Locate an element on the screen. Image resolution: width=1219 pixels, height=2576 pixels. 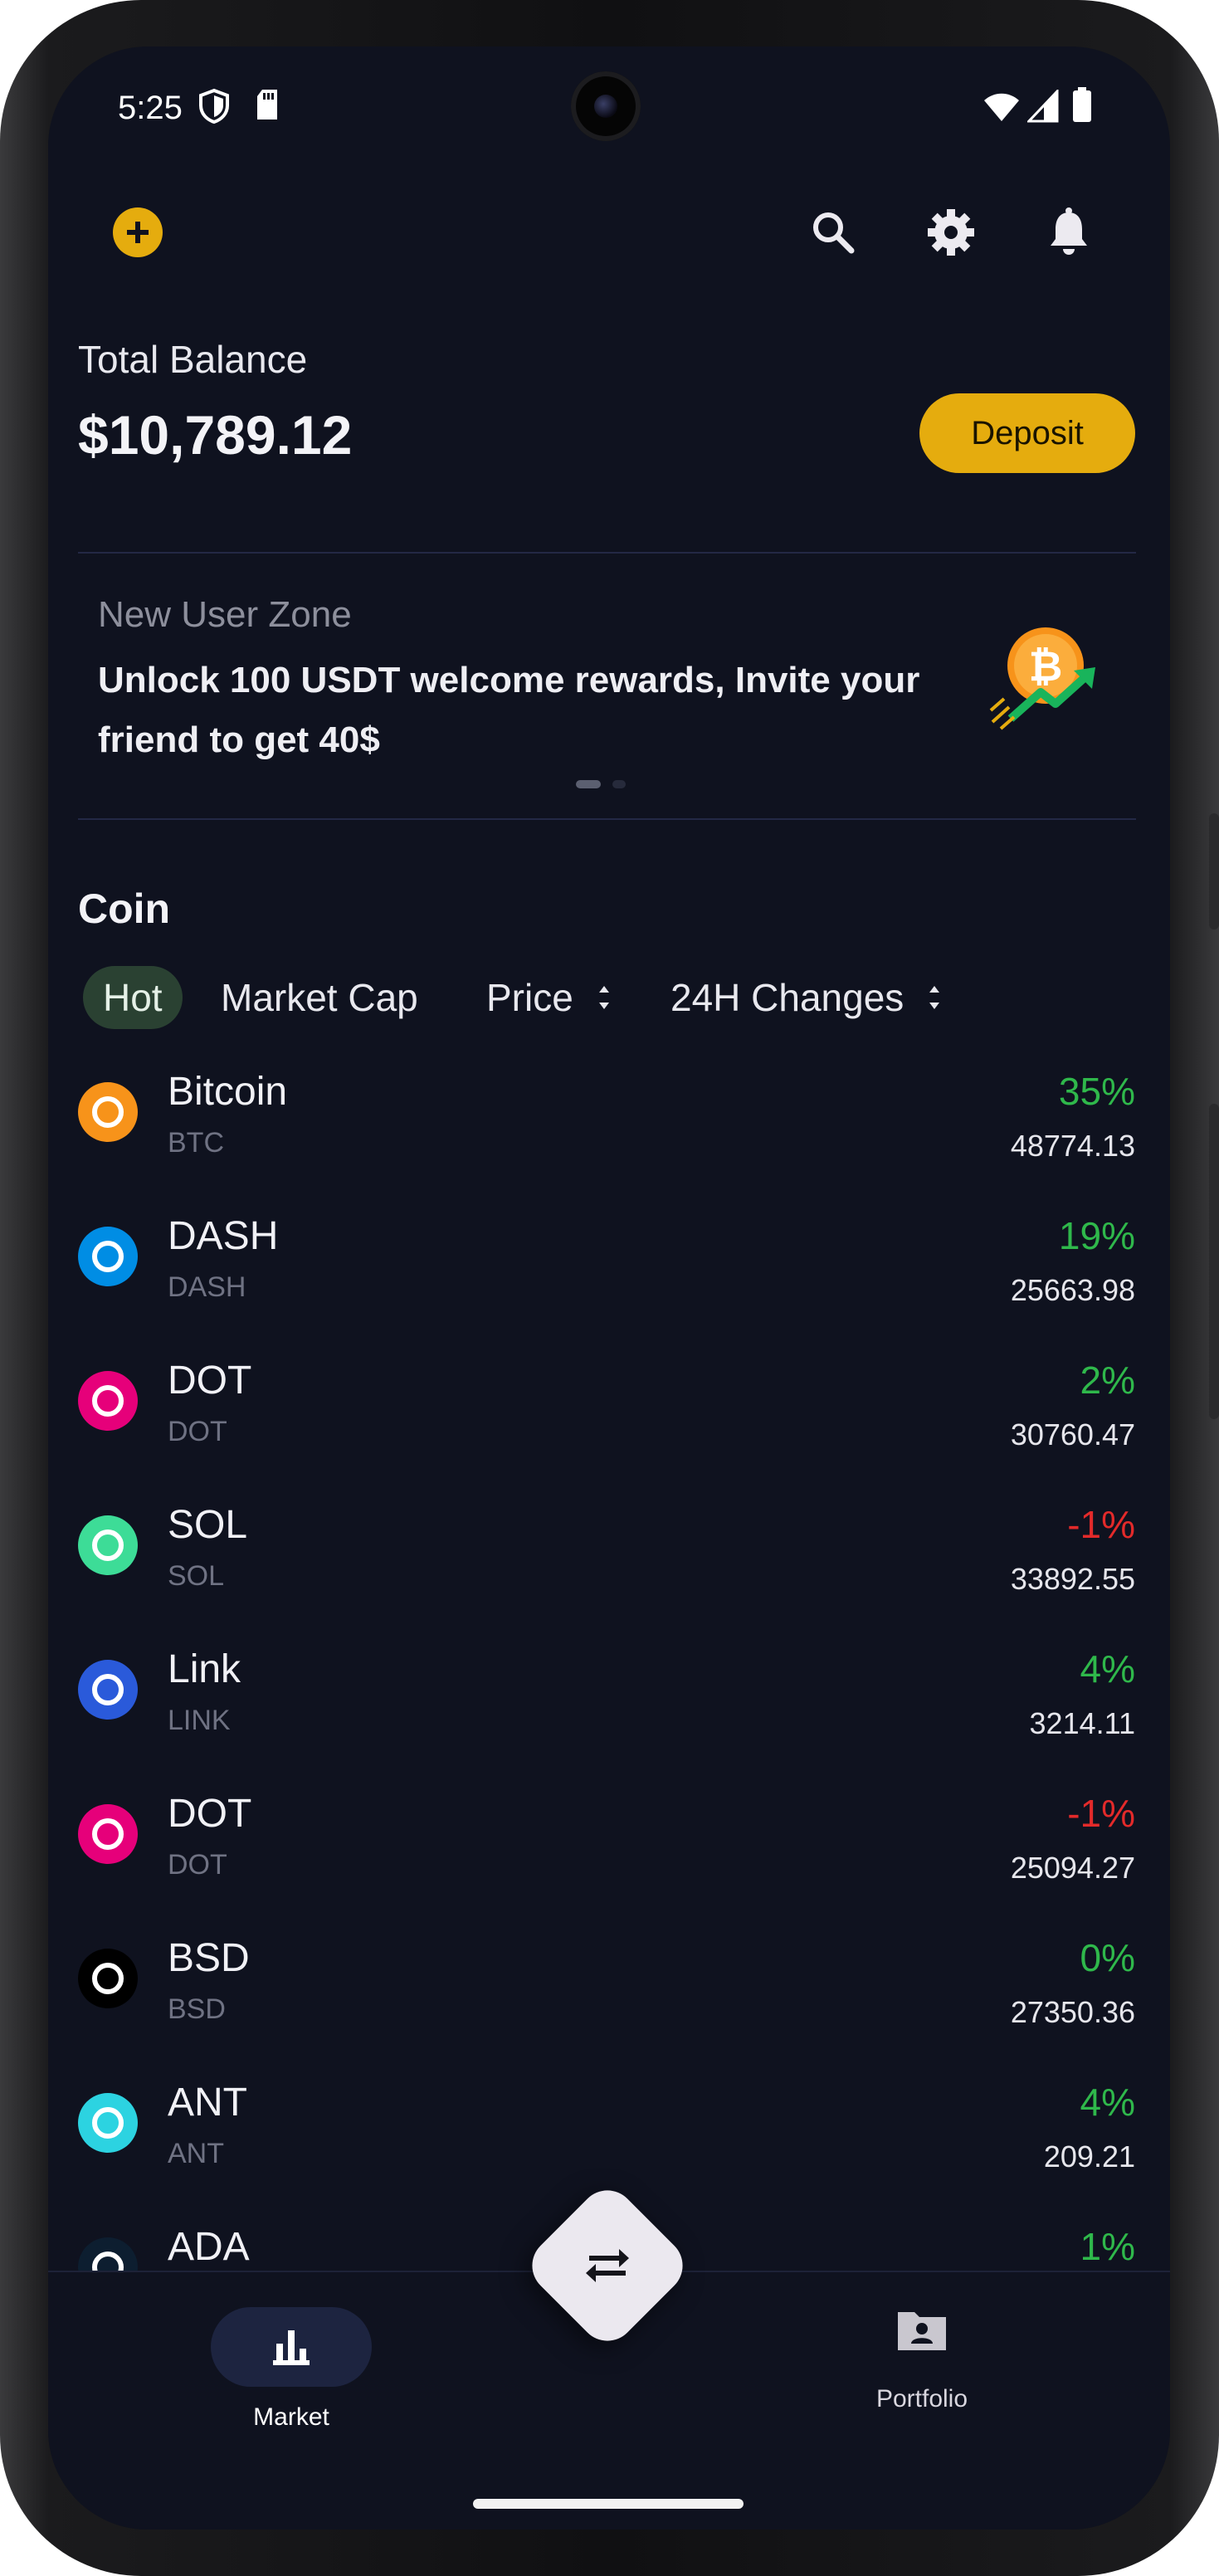
bitcoin-growth-icon: ₿ is located at coordinates (1042, 678).